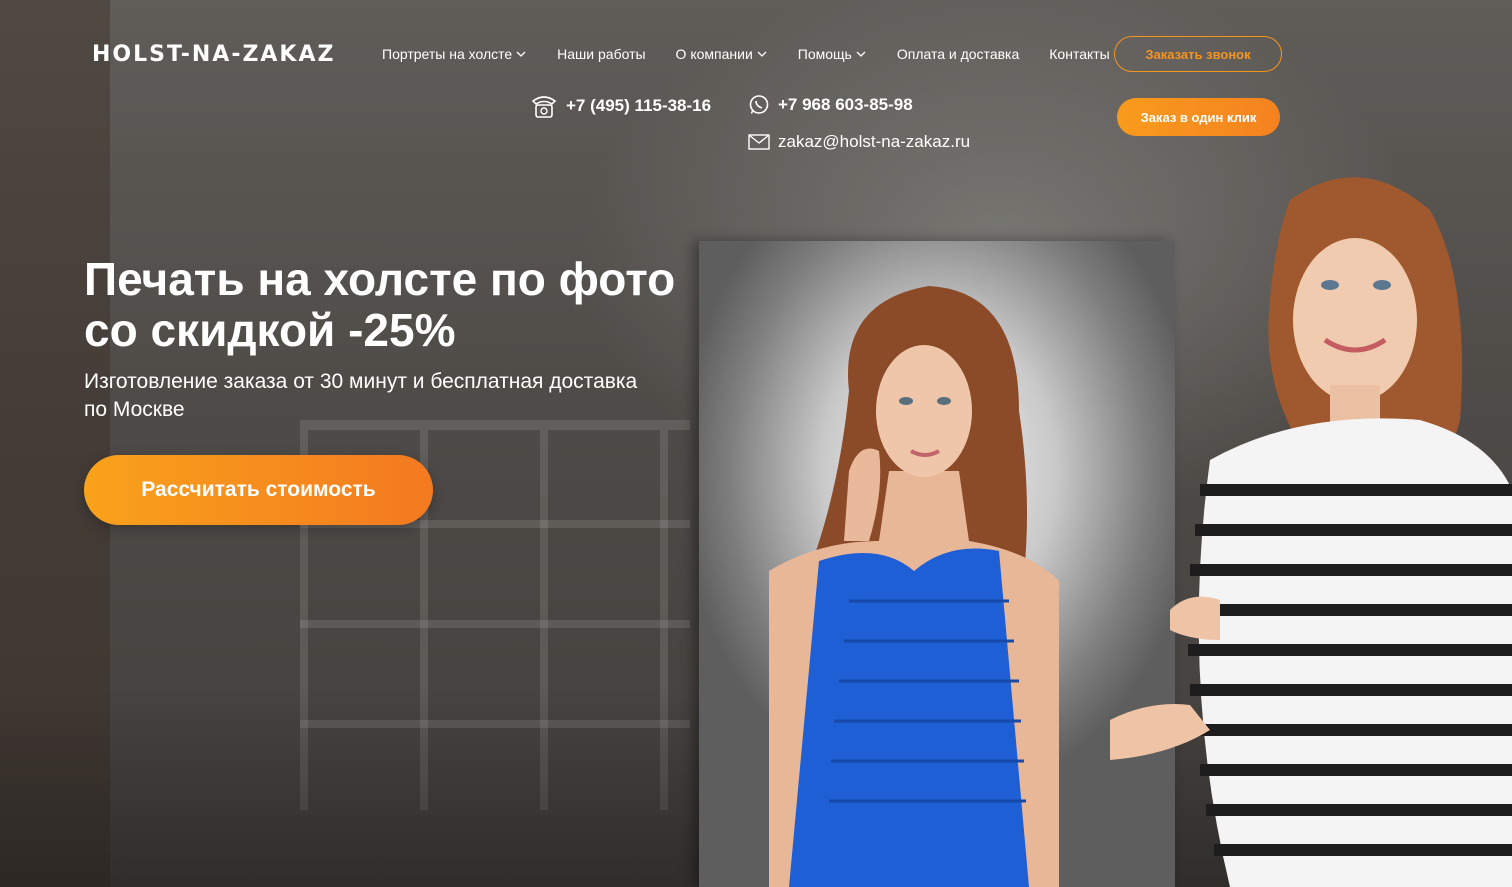  I want to click on phone-main: +7 (495) 115-38-16, so click(620, 106).